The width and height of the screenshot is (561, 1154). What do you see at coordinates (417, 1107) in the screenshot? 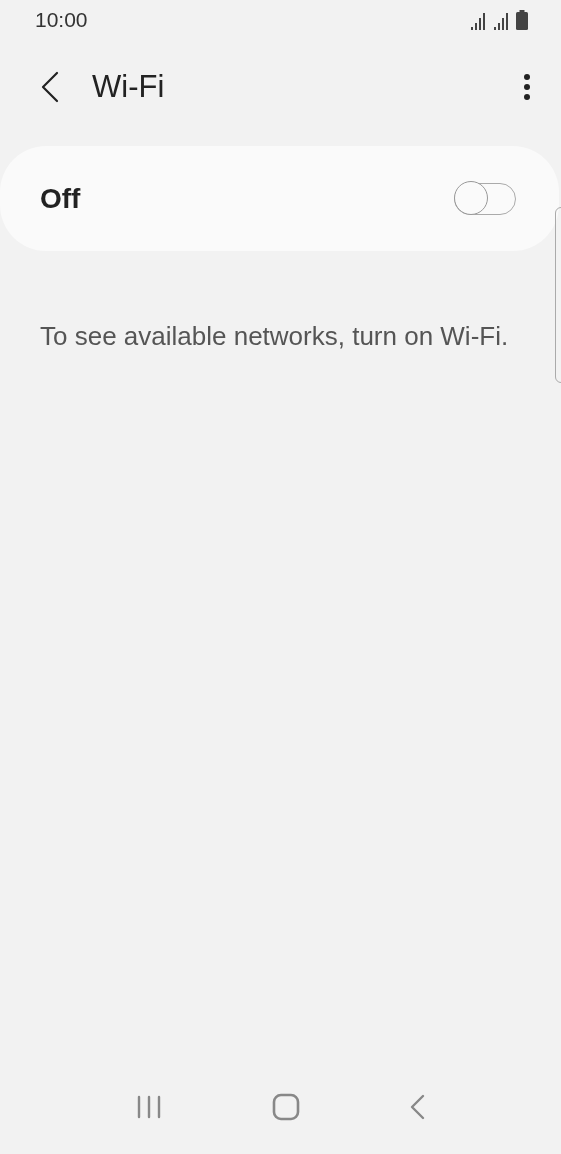
I see `back-nav-button` at bounding box center [417, 1107].